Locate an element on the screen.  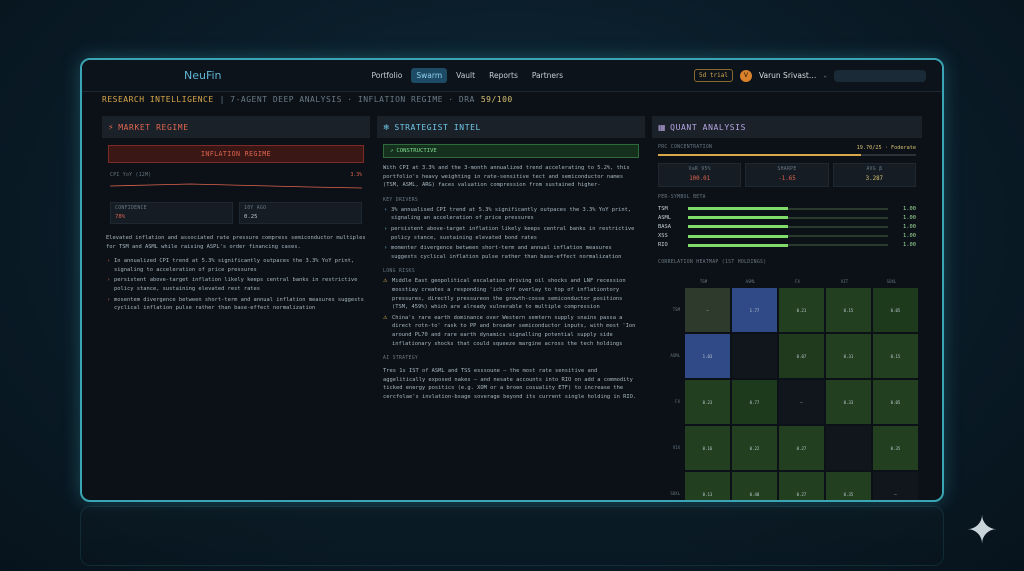
brand-logo: NeuFin is located at coordinates (203, 75).